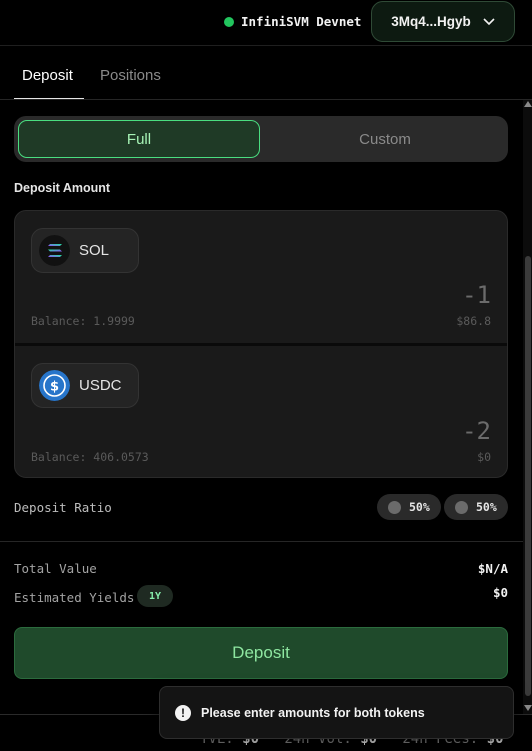  What do you see at coordinates (489, 21) in the screenshot?
I see `chevron-down-icon` at bounding box center [489, 21].